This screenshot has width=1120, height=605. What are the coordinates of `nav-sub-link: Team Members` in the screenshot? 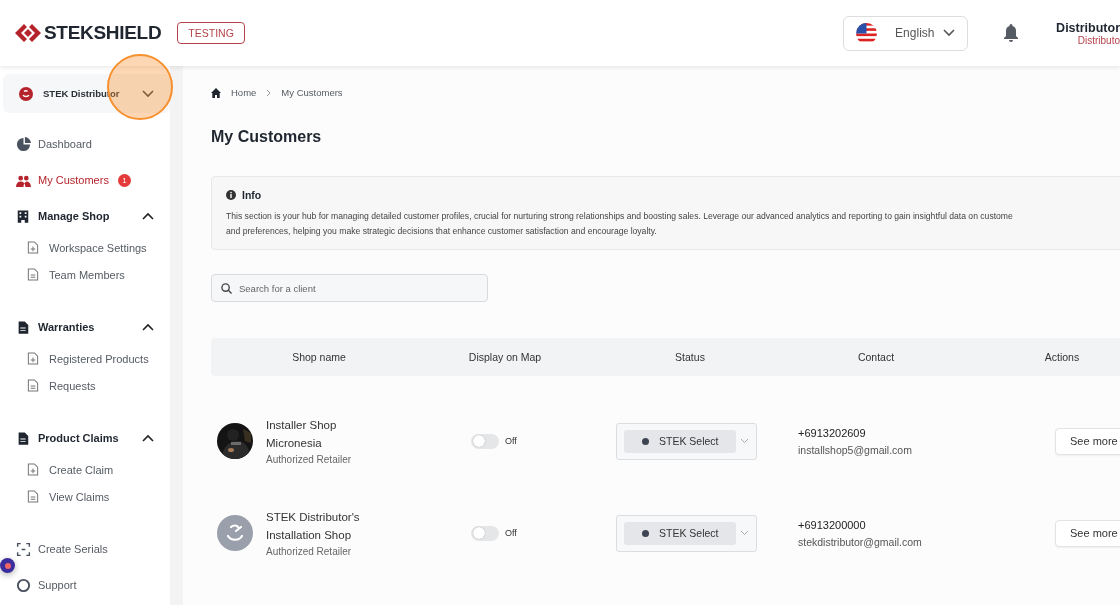 It's located at (85, 274).